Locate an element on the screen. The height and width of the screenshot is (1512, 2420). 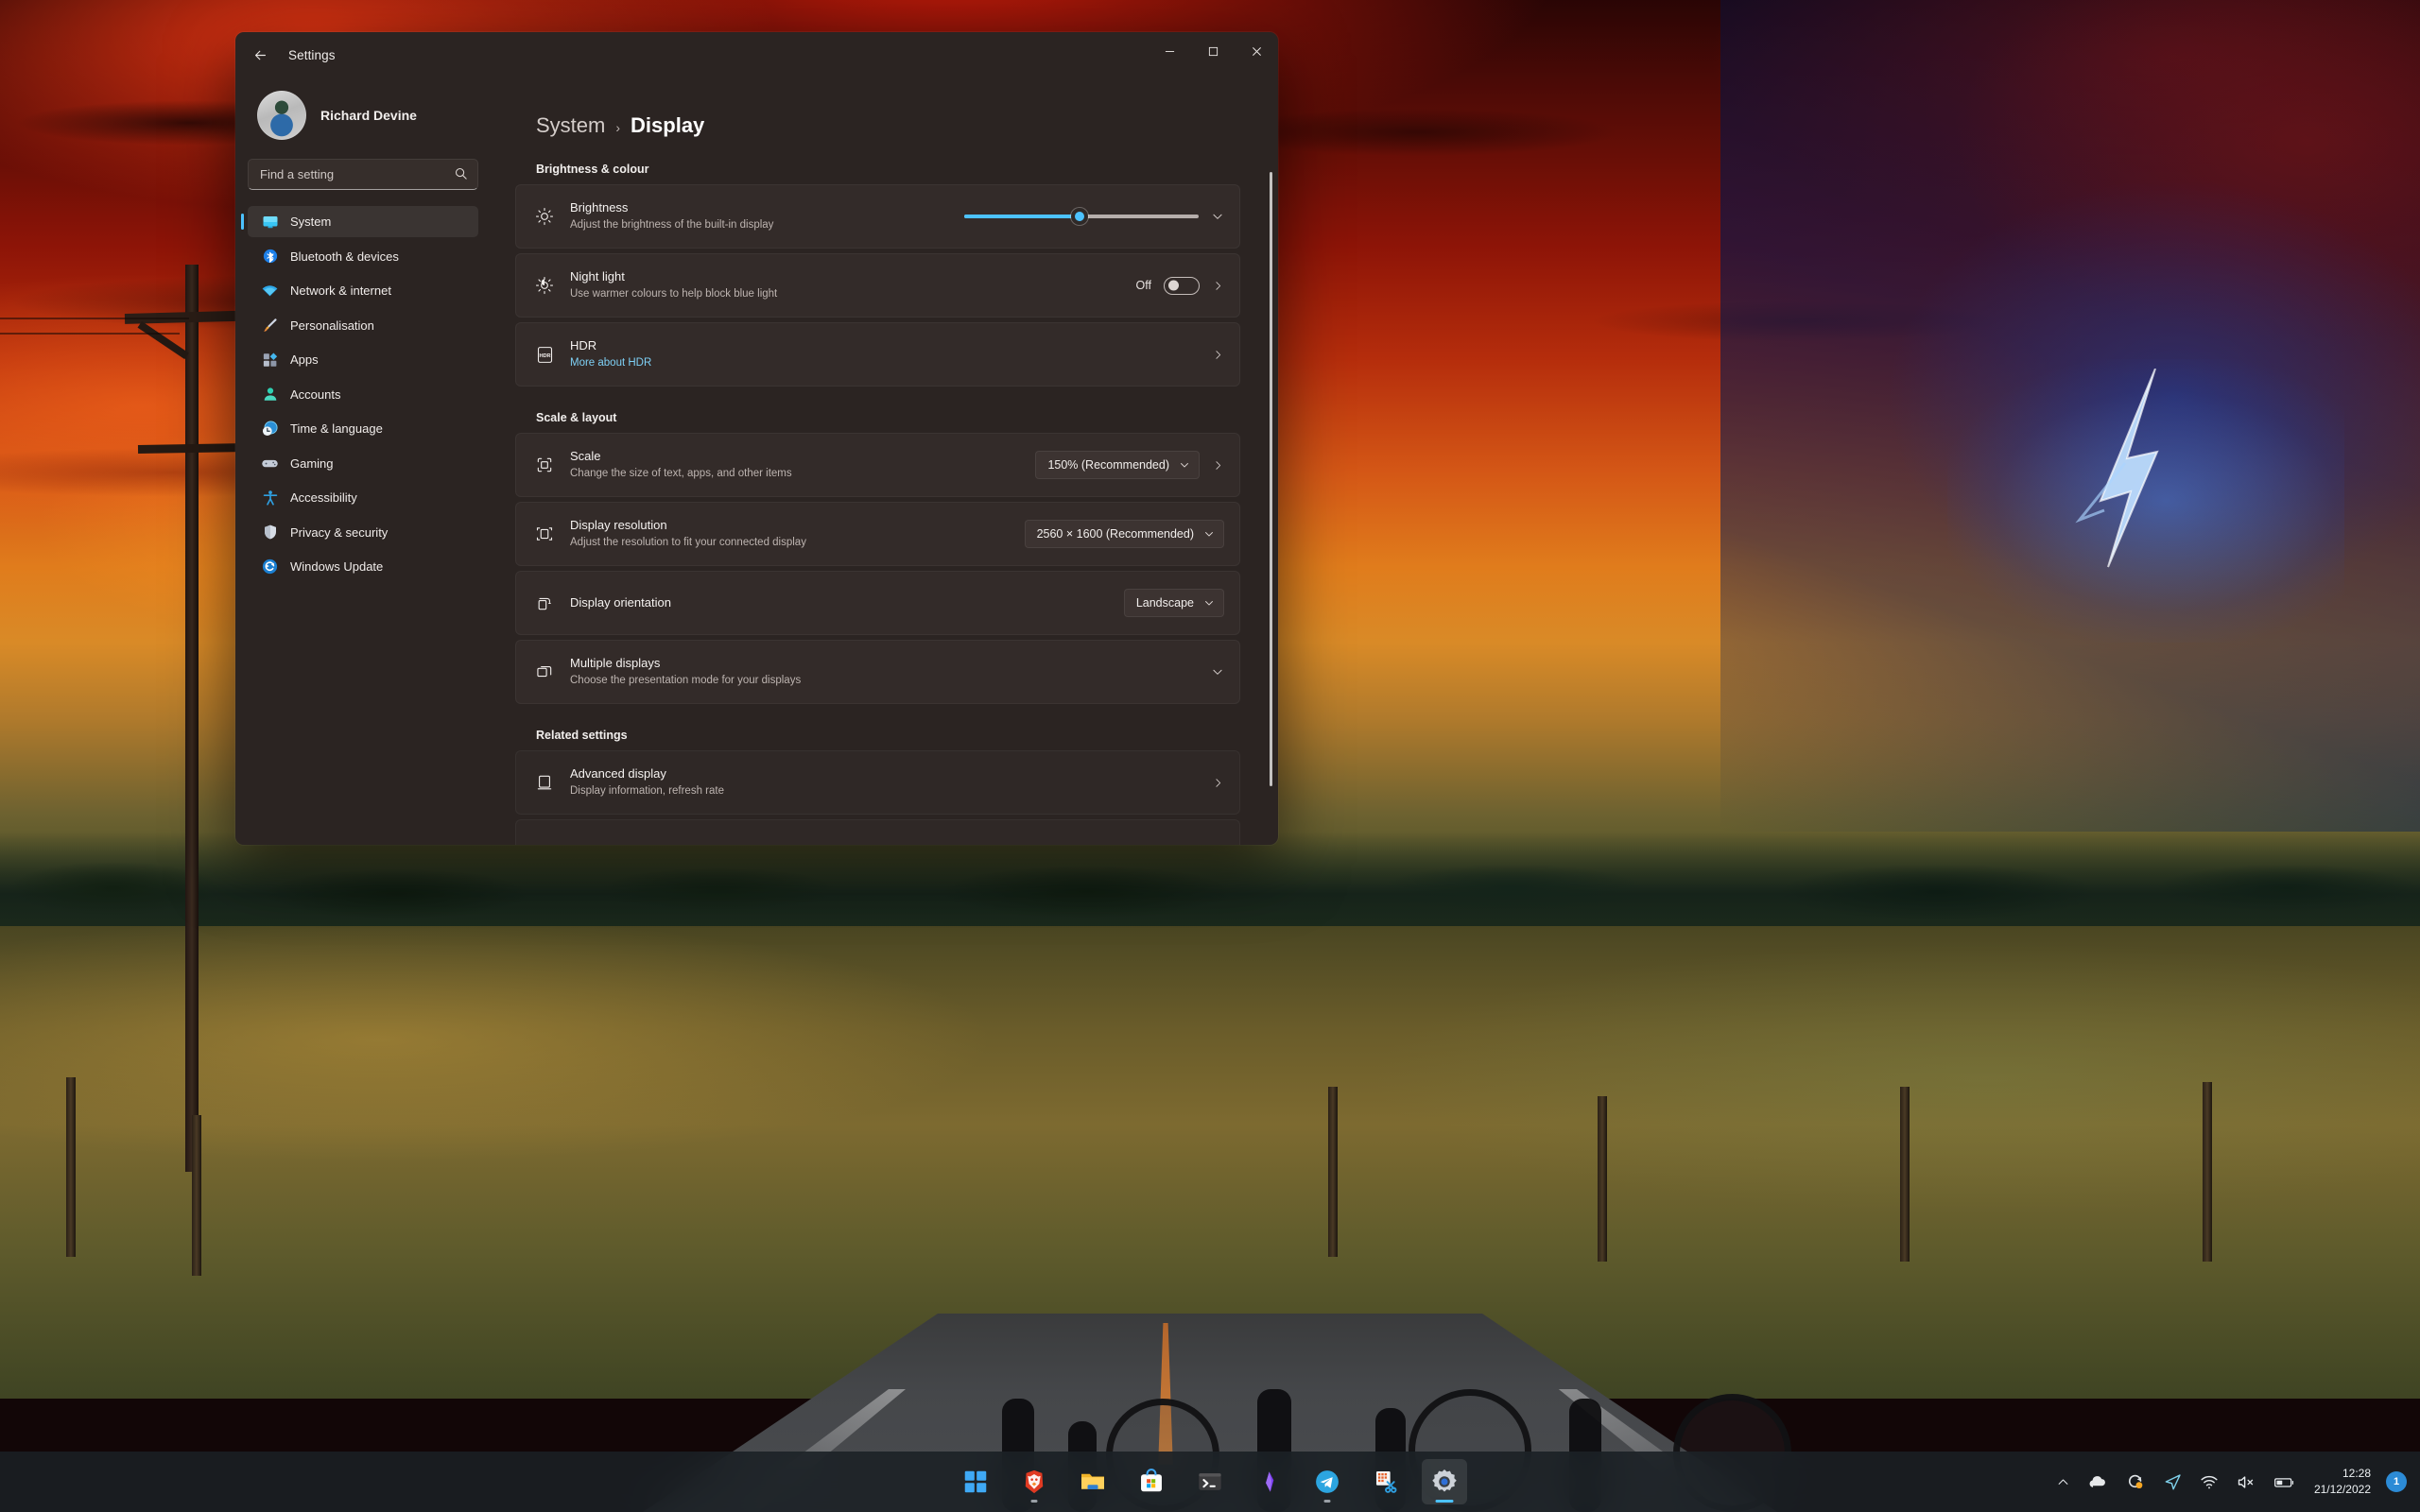
search-input is located at coordinates (363, 174).